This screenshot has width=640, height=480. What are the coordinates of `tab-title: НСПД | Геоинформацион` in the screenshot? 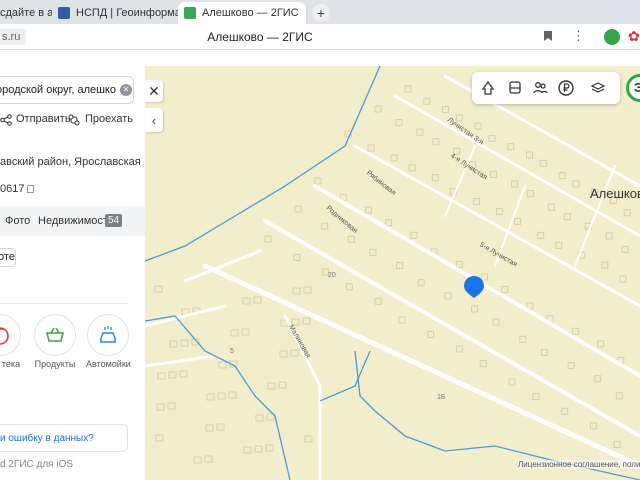 It's located at (127, 13).